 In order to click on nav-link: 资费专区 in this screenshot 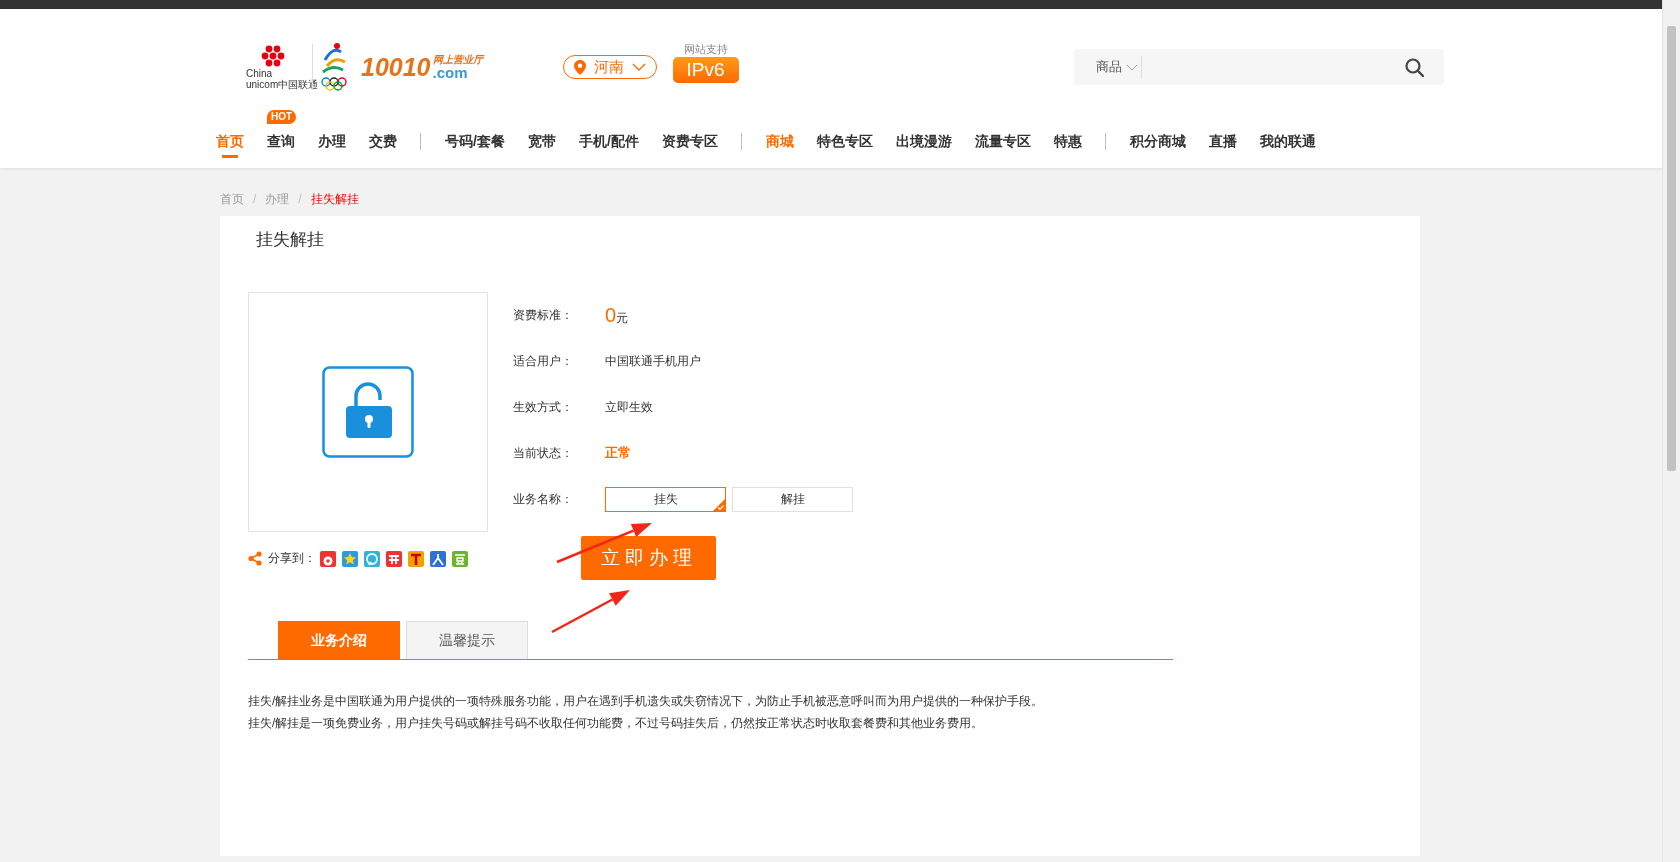, I will do `click(689, 143)`.